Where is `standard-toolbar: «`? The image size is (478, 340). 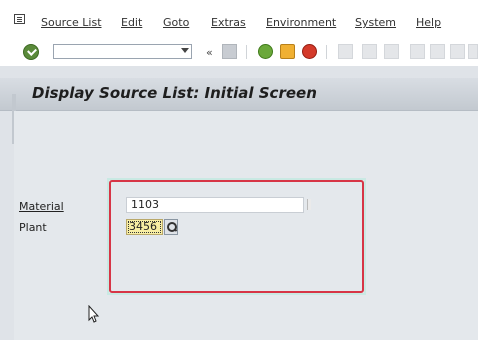 standard-toolbar: « is located at coordinates (239, 52).